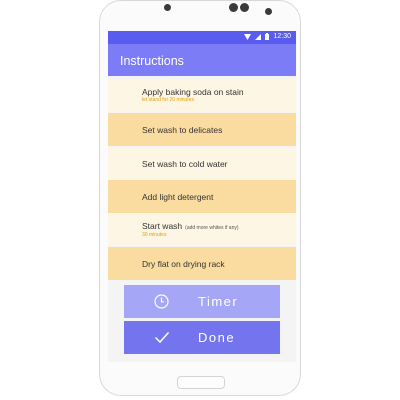  I want to click on battery-icon, so click(267, 36).